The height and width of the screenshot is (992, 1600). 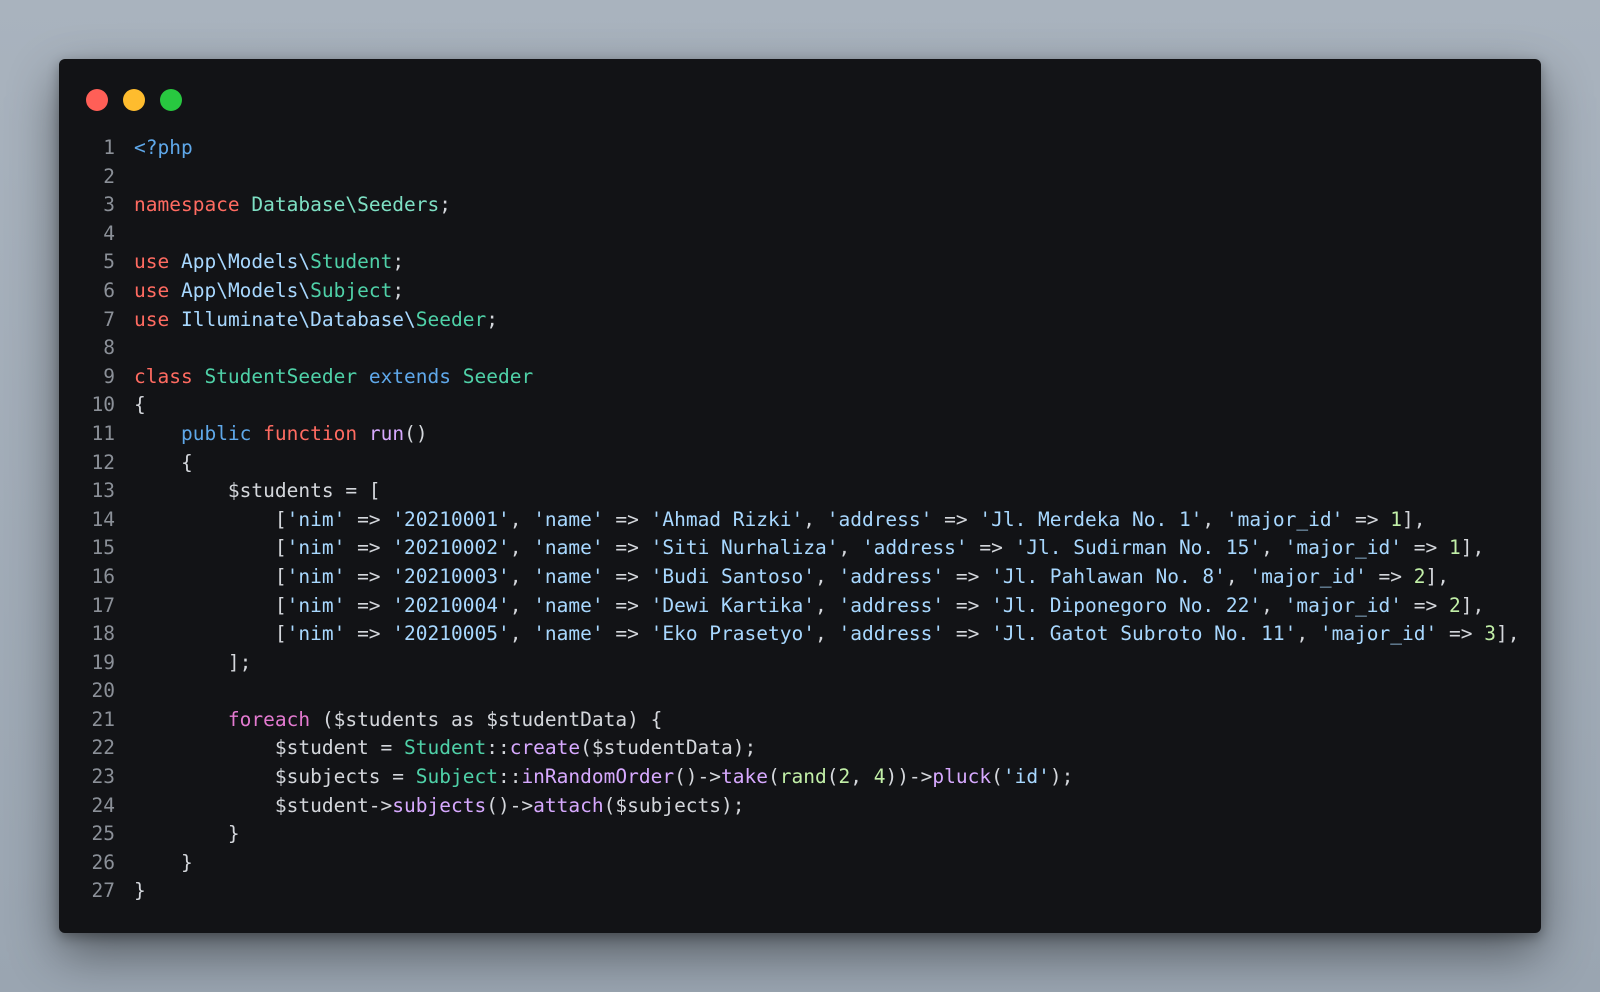 What do you see at coordinates (103, 891) in the screenshot?
I see `line-number: 27` at bounding box center [103, 891].